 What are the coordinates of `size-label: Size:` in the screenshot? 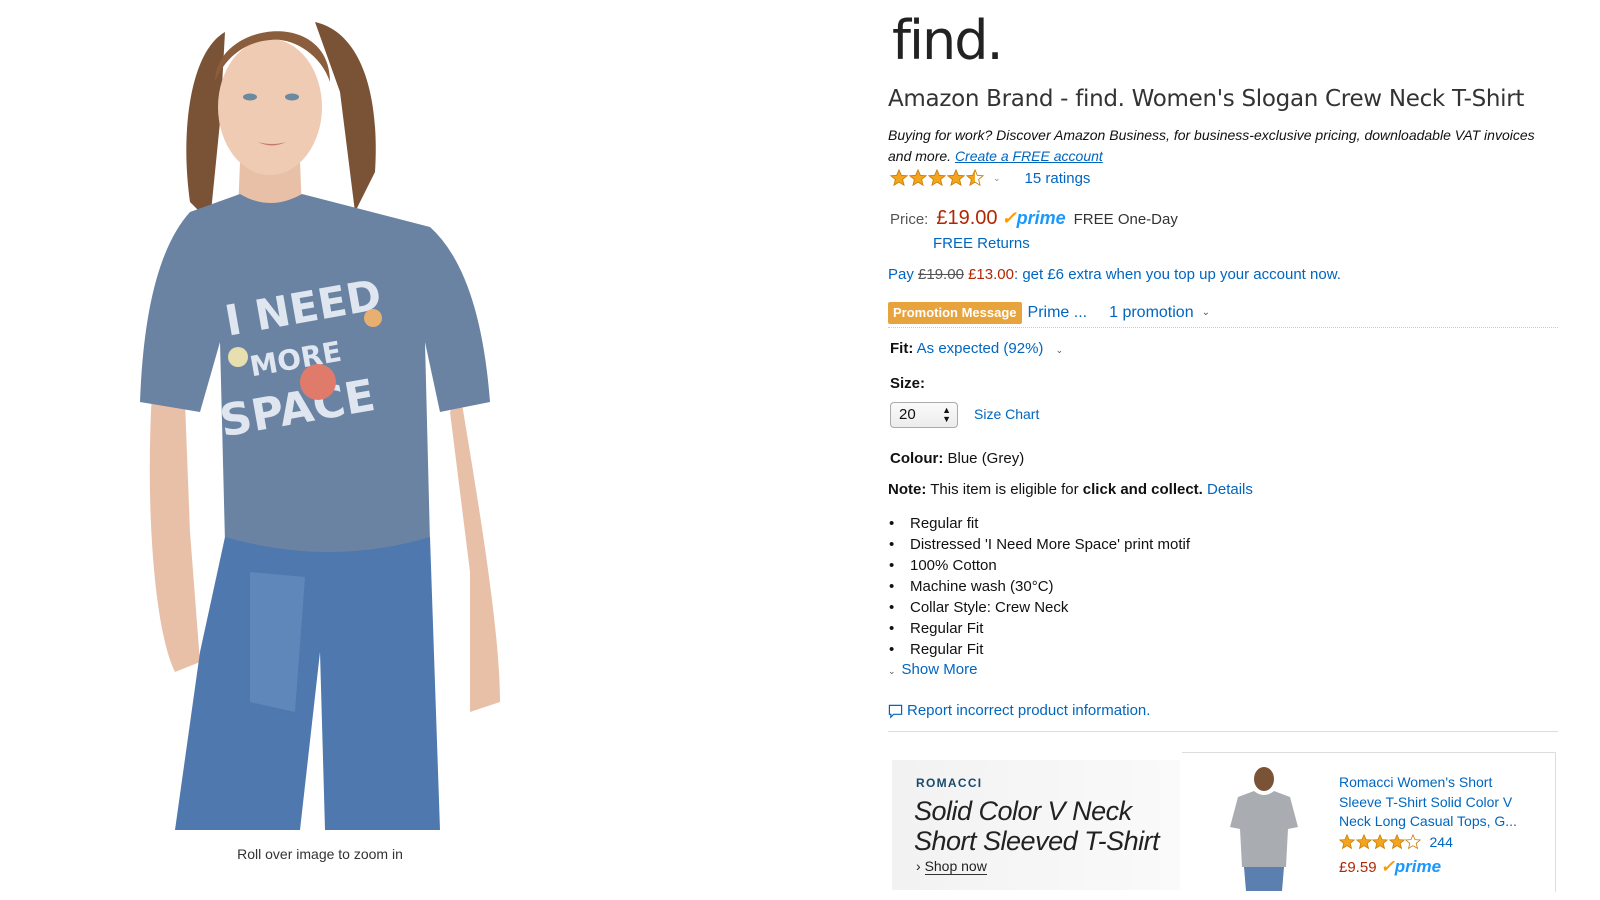 It's located at (908, 383).